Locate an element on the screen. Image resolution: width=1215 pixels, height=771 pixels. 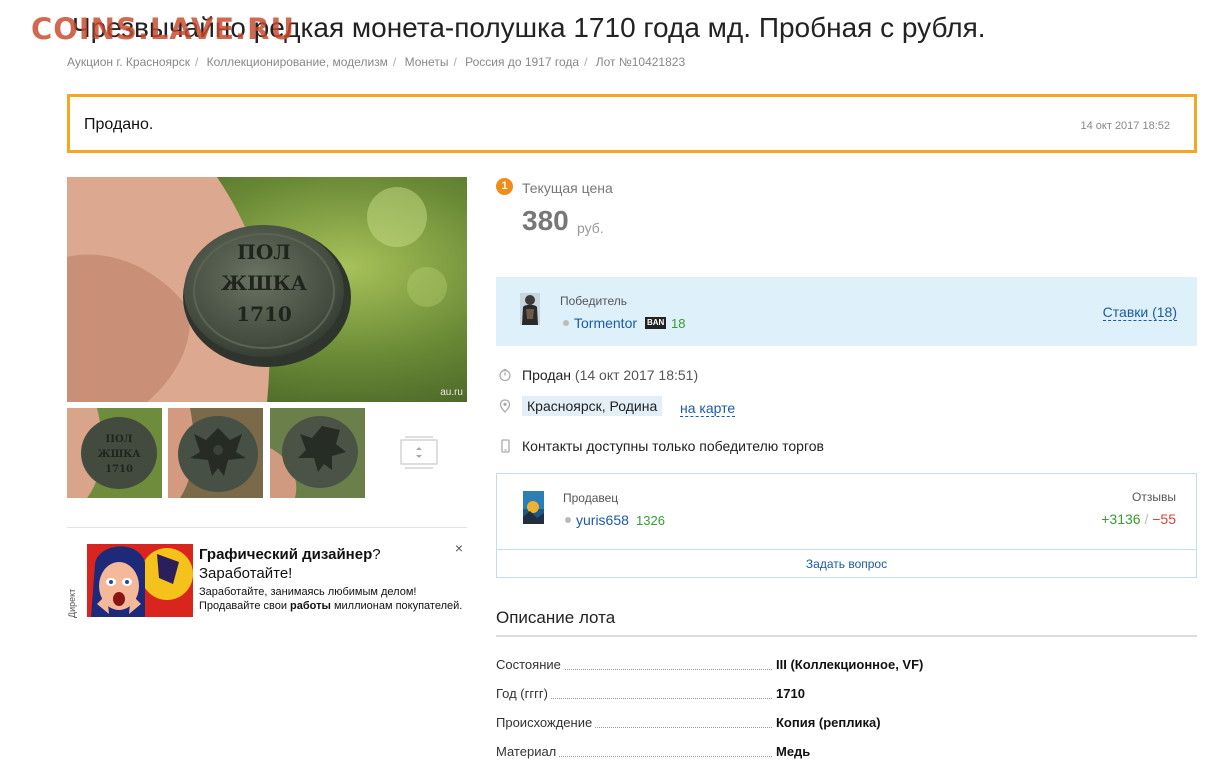
left-divider is located at coordinates (267, 527).